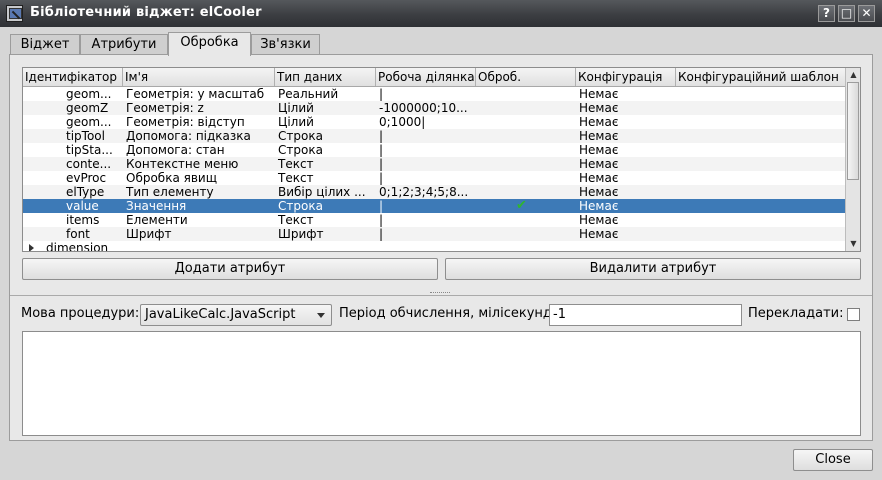  I want to click on app-icon, so click(14, 13).